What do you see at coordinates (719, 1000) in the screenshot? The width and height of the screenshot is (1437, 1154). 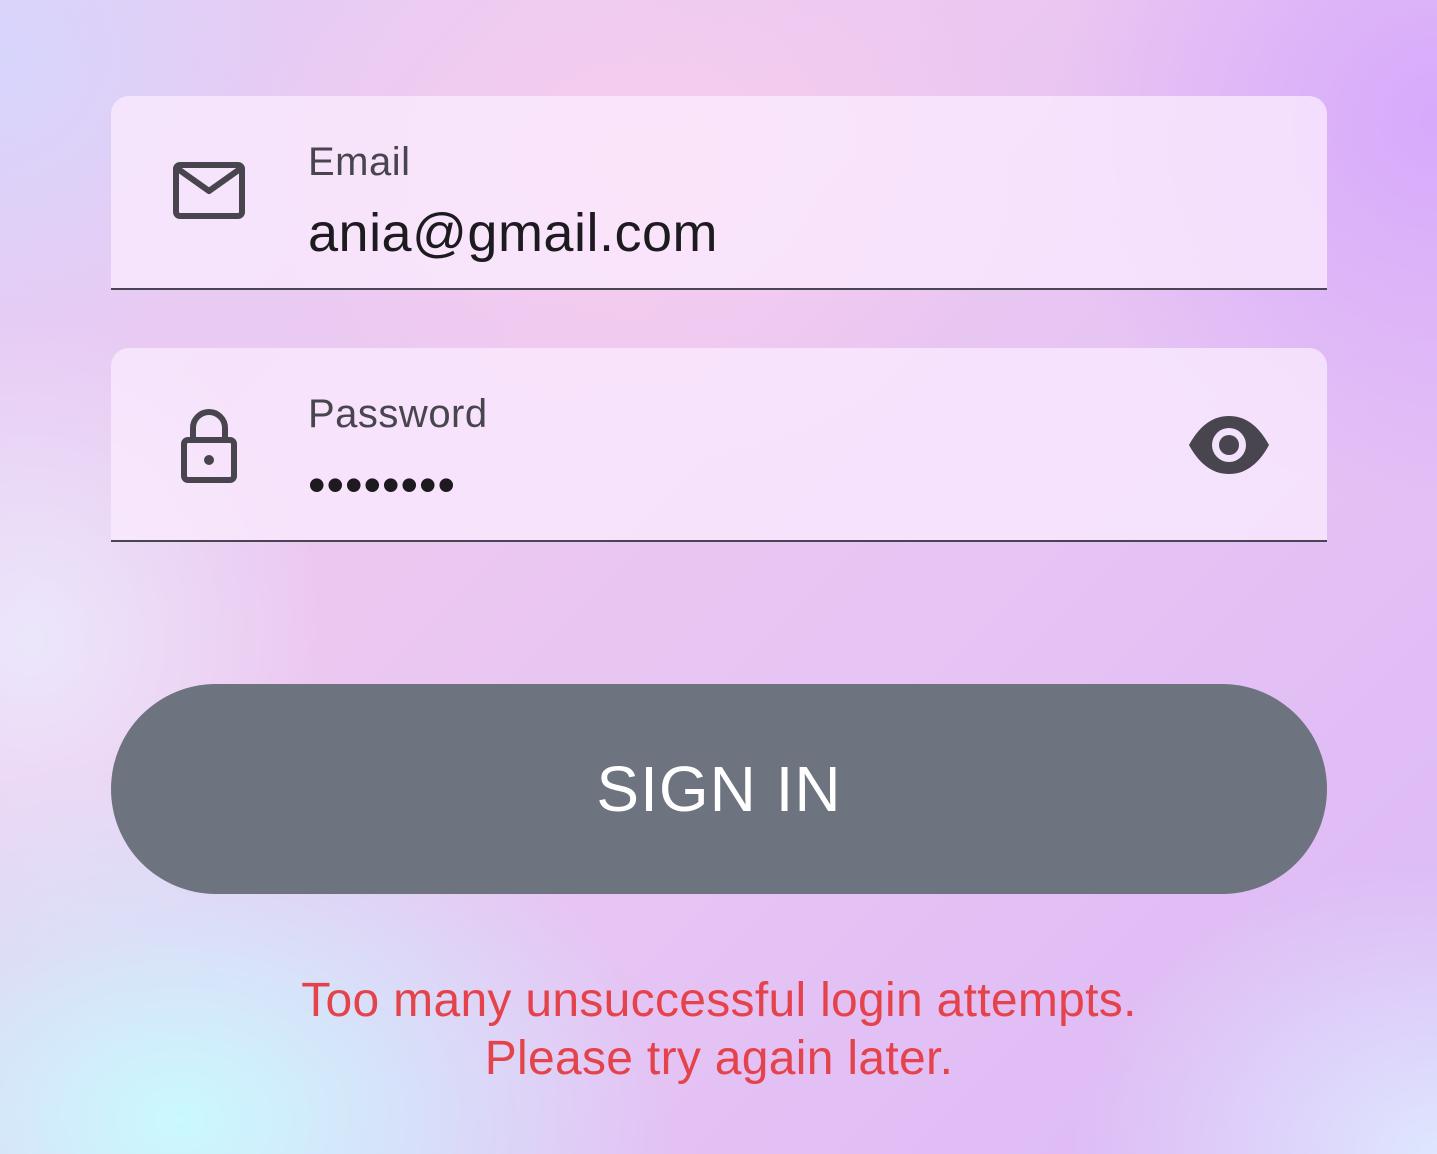 I see `error-message-line-1: Too many unsuccessful login attempts.` at bounding box center [719, 1000].